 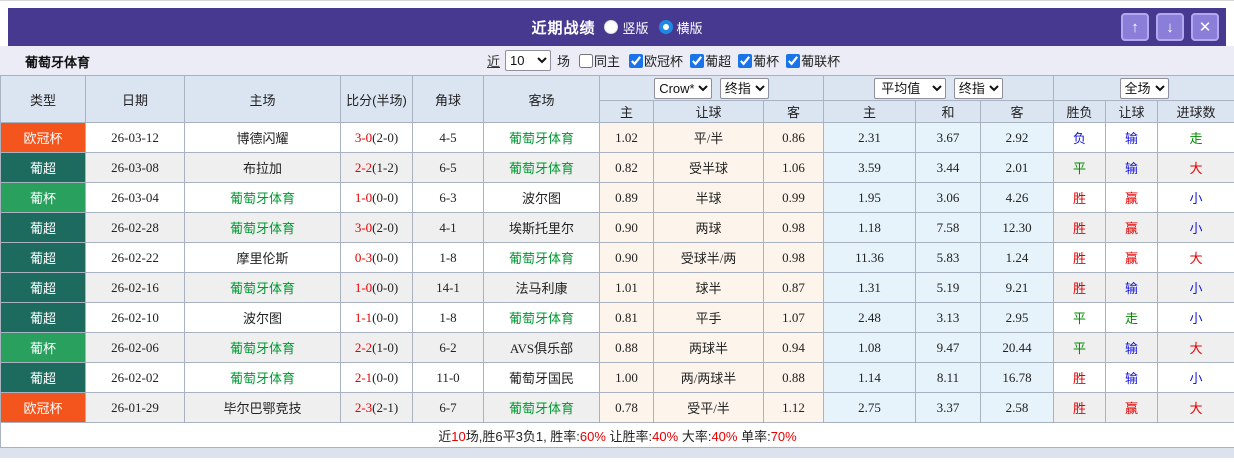 I want to click on fulltime-score: 1-0, so click(x=363, y=197).